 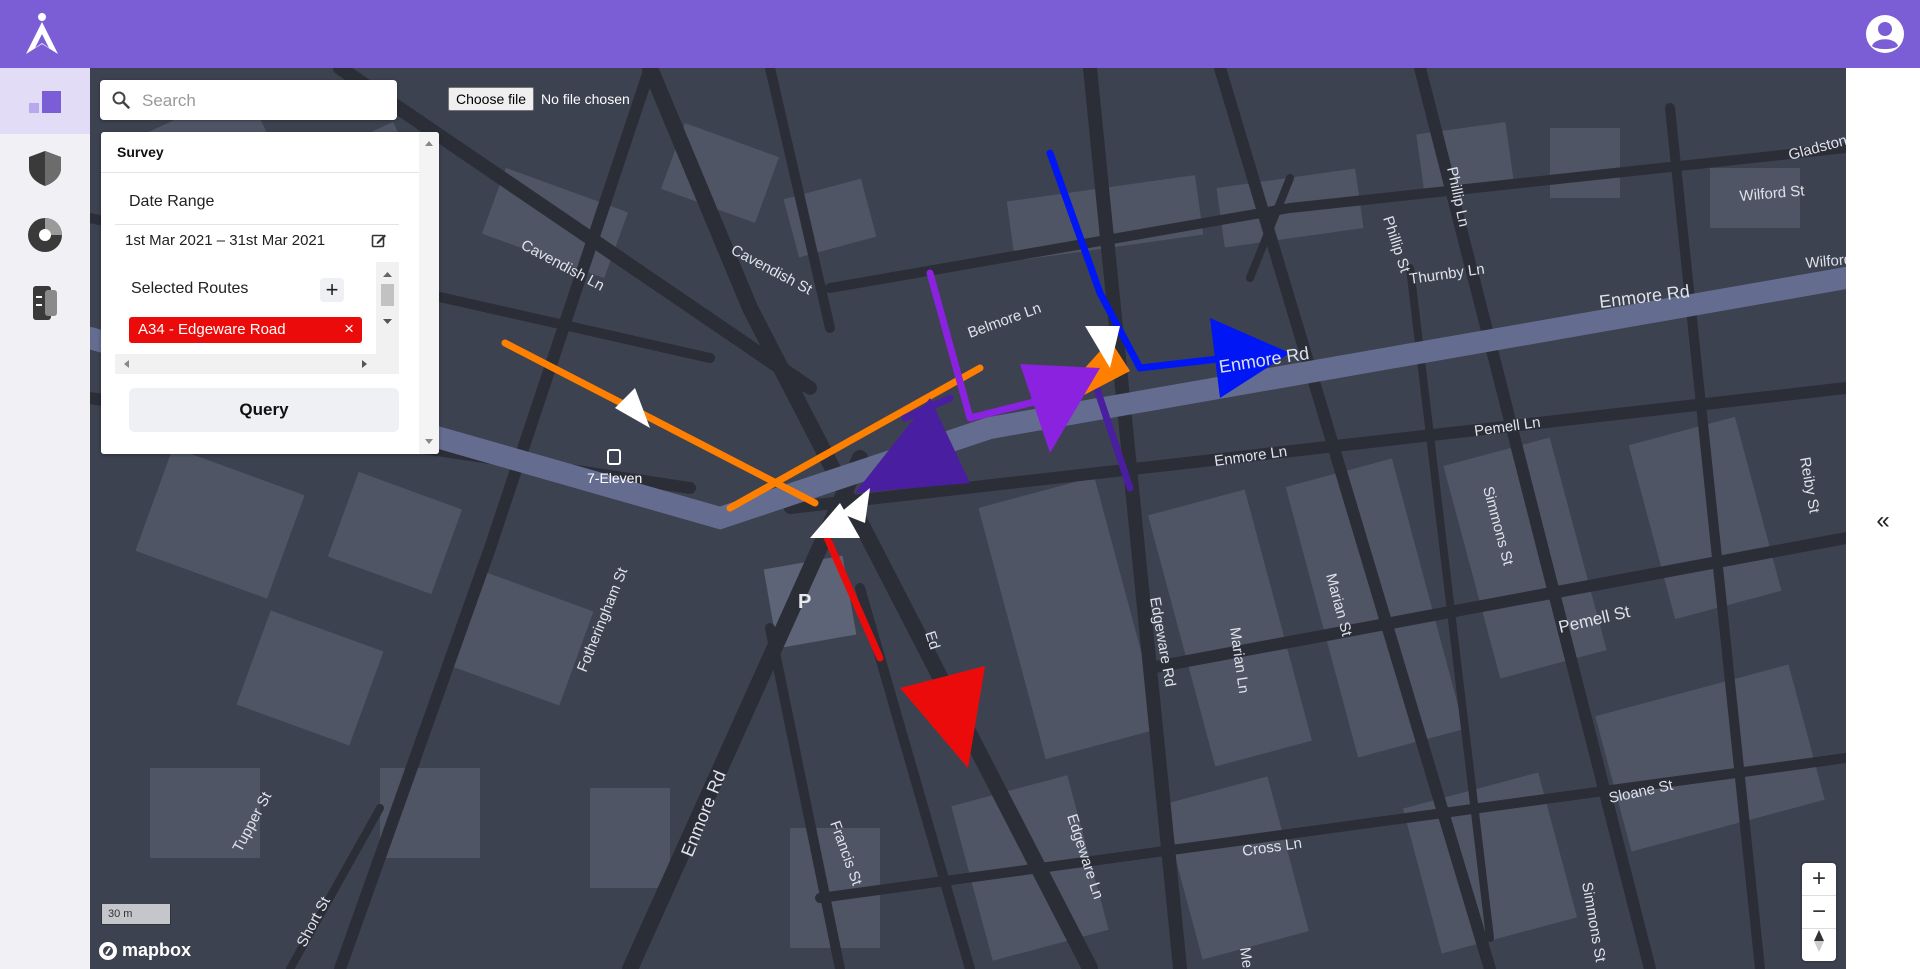 What do you see at coordinates (264, 410) in the screenshot?
I see `query-button: Query` at bounding box center [264, 410].